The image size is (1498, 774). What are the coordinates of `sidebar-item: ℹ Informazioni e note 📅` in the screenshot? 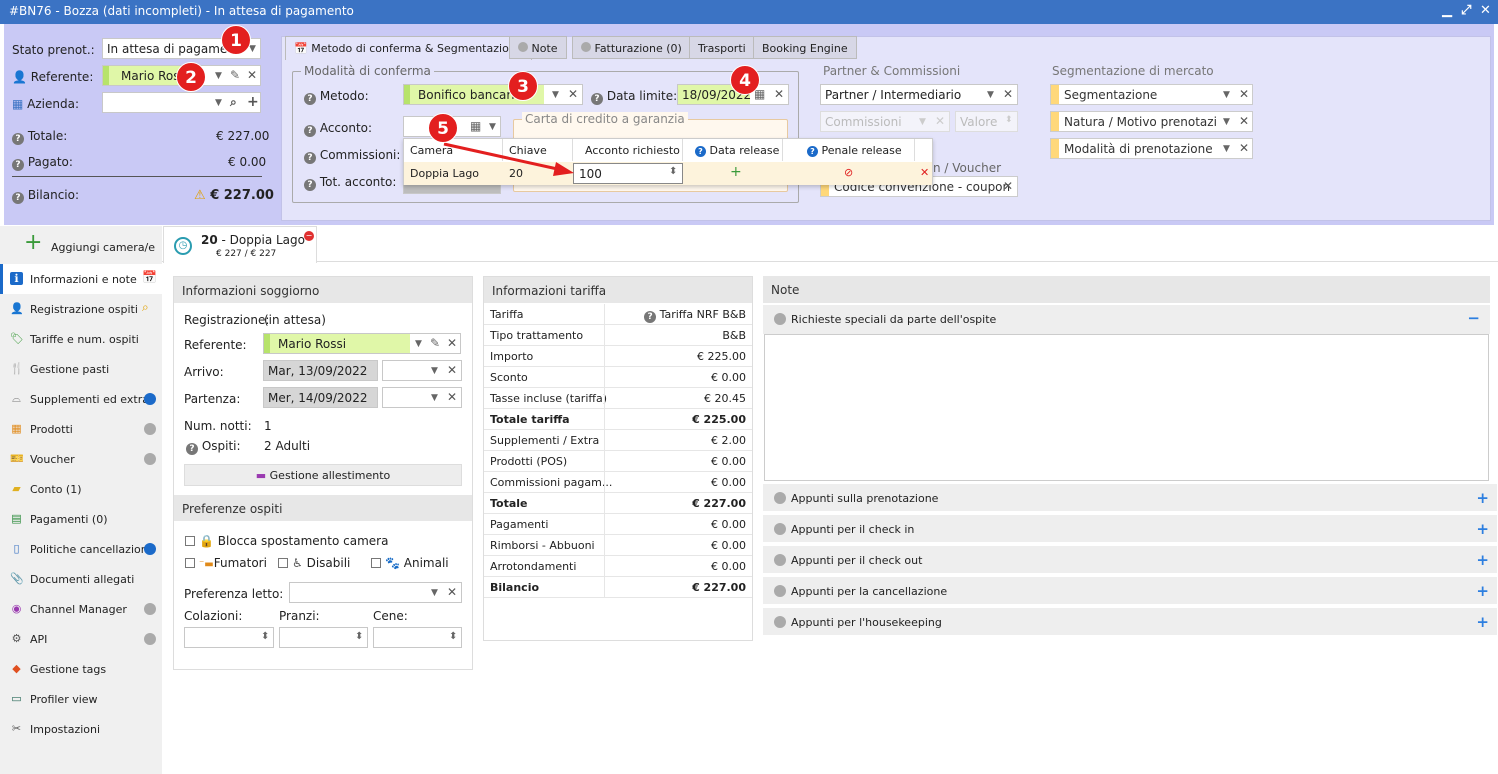 It's located at (81, 279).